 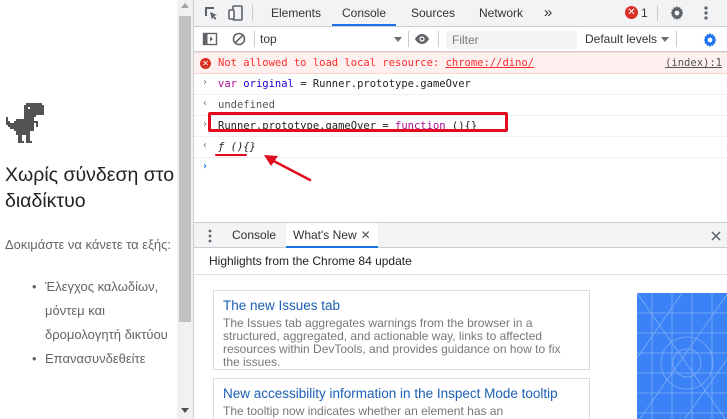 I want to click on drawer-tab-whats-new: What's New ✕, so click(x=332, y=235).